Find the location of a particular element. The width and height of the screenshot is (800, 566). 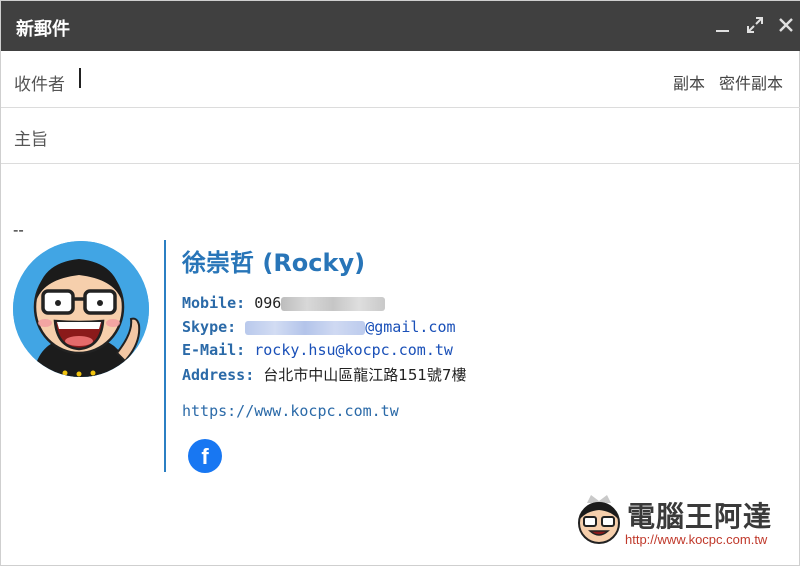

skype-value: @gmail.com is located at coordinates (410, 327).